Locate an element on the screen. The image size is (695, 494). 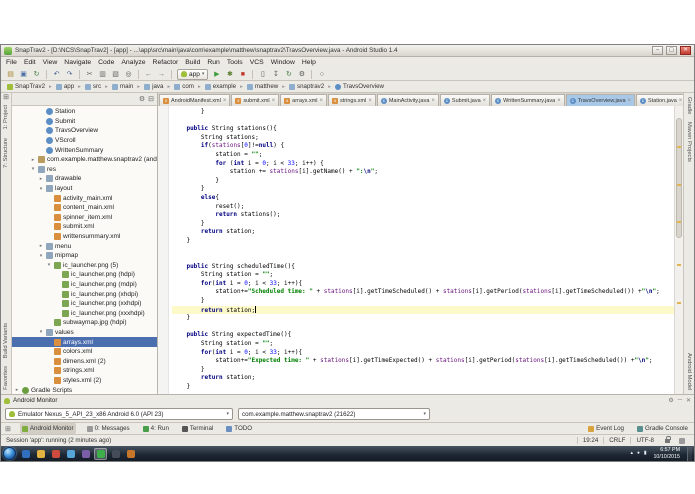
code-line: public String scheduledTime(){ is located at coordinates (423, 267).